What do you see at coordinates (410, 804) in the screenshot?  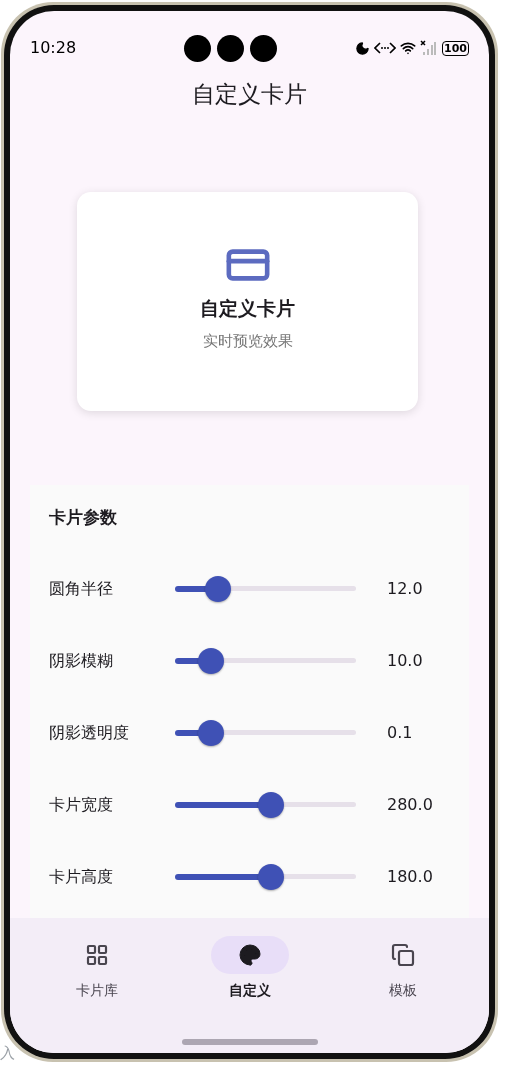 I see `param-value: 280.0` at bounding box center [410, 804].